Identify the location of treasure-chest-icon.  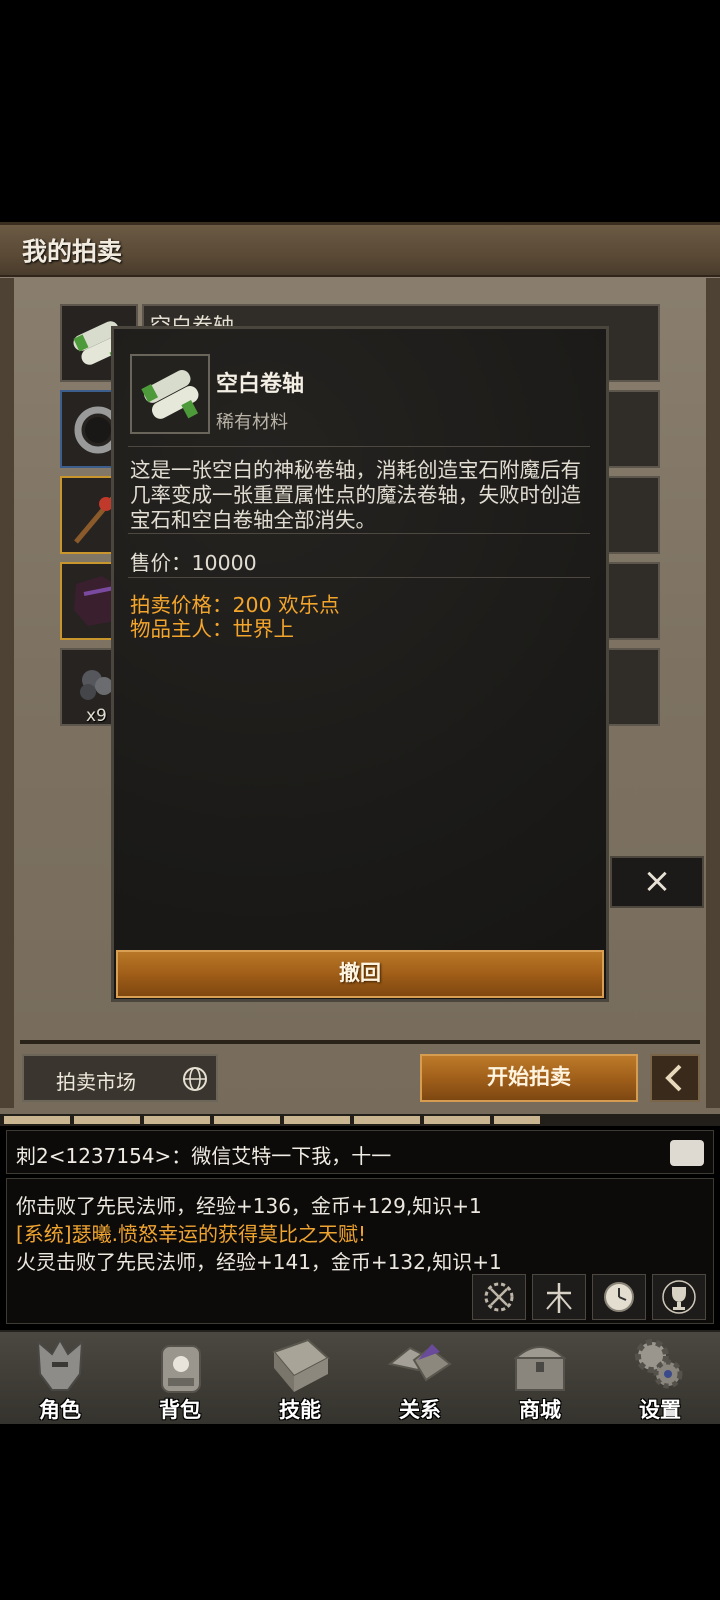
(540, 1368).